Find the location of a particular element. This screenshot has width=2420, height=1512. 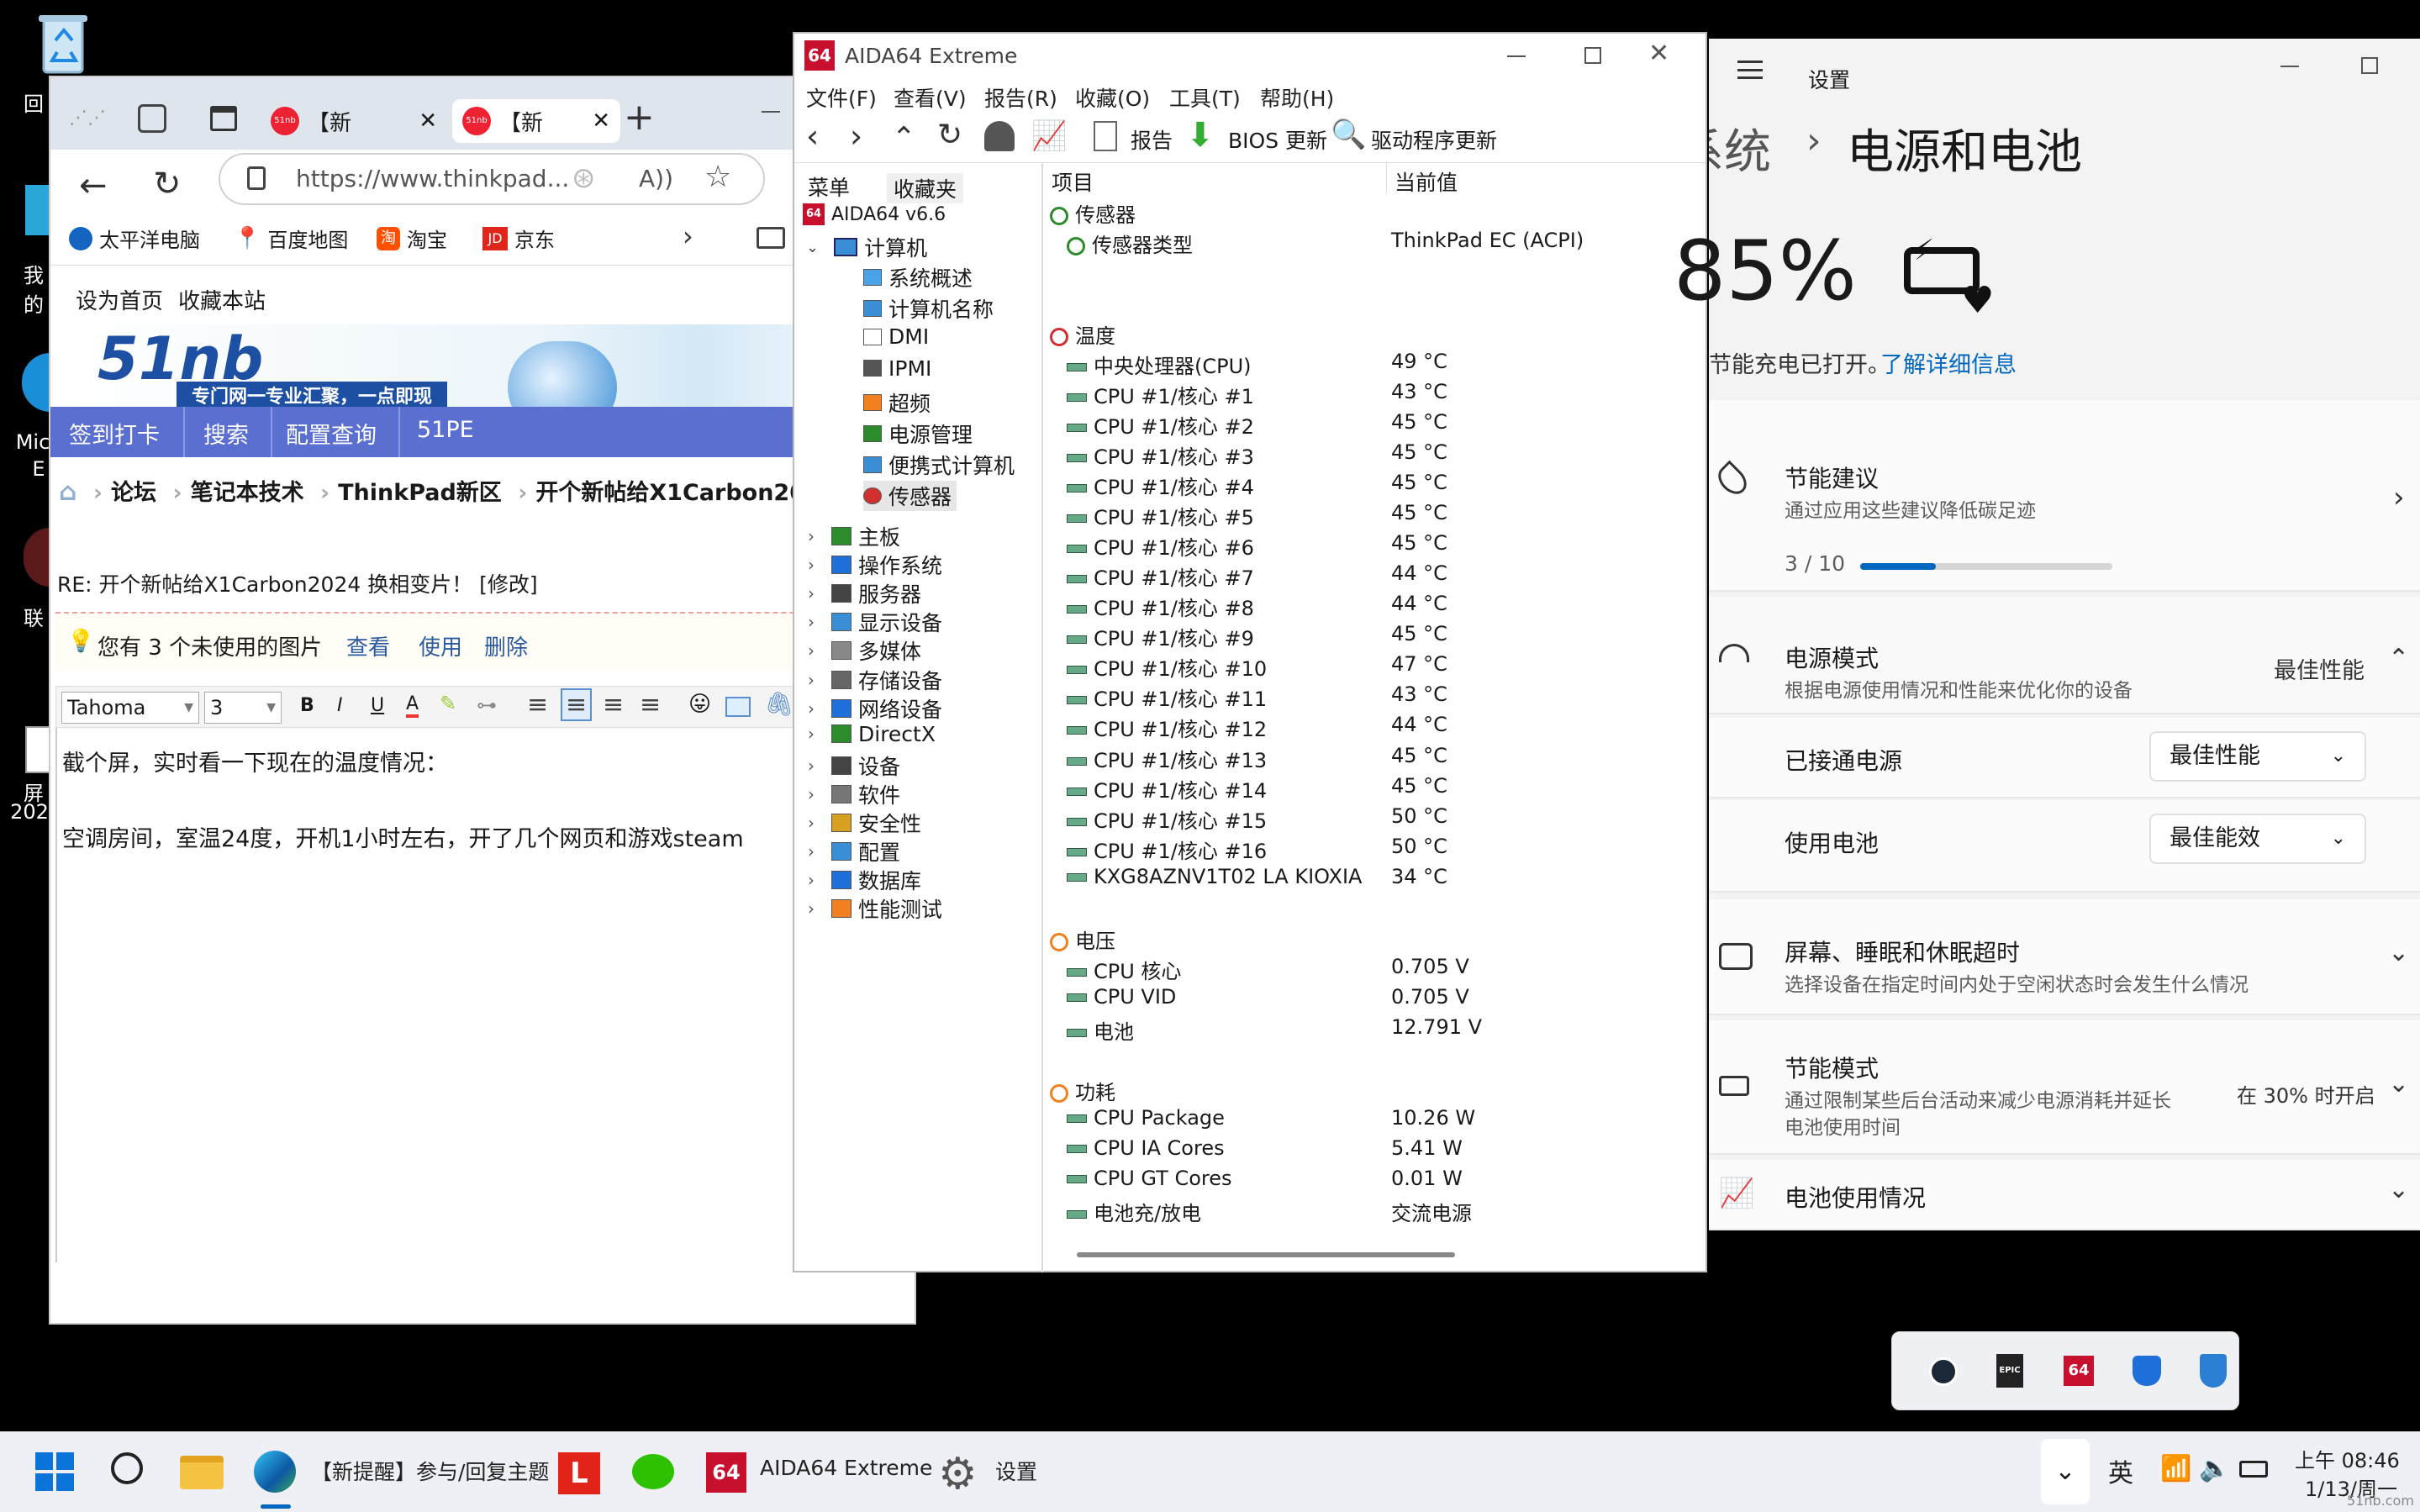

menu-help: 帮助(H) is located at coordinates (1297, 98).